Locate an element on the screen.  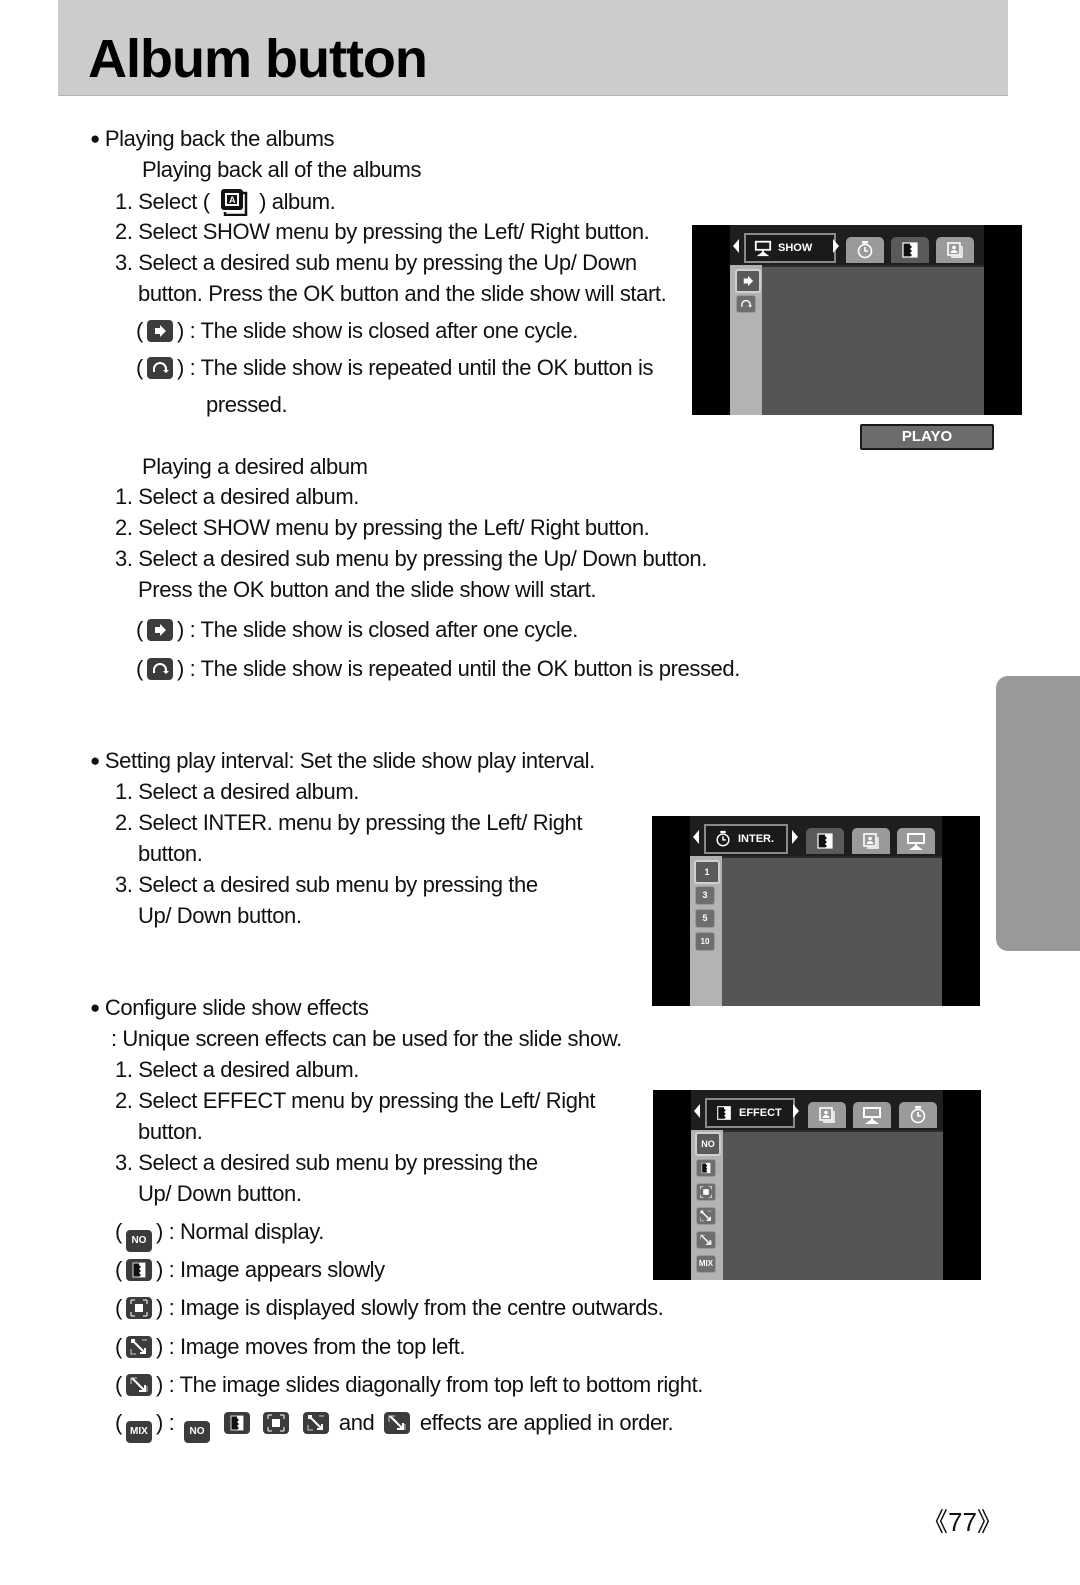
play-once-option is located at coordinates (748, 281).